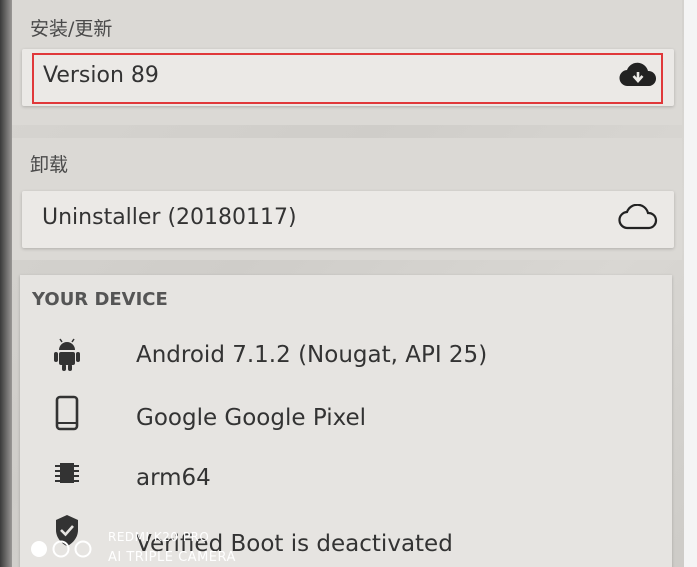 The width and height of the screenshot is (697, 567). What do you see at coordinates (169, 217) in the screenshot?
I see `uninstaller-label: Uninstaller (20180117)` at bounding box center [169, 217].